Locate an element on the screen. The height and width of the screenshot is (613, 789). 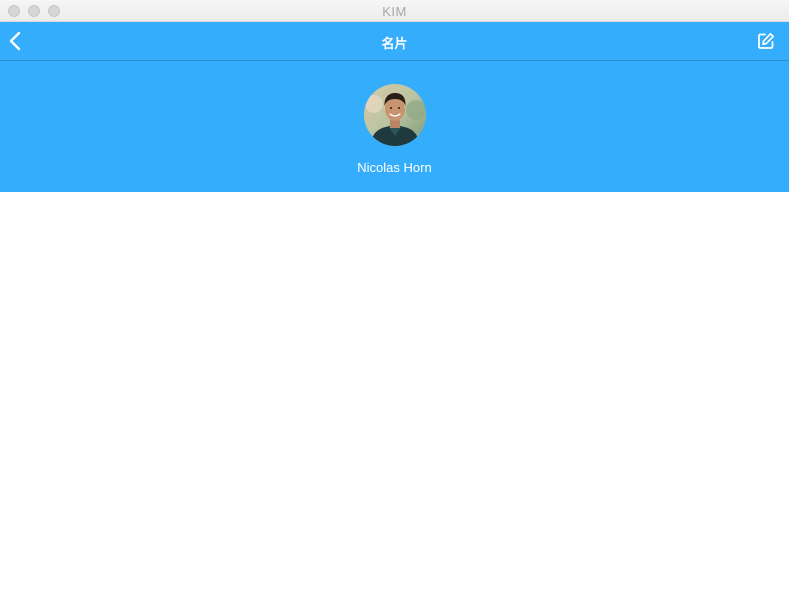
avatar is located at coordinates (395, 115).